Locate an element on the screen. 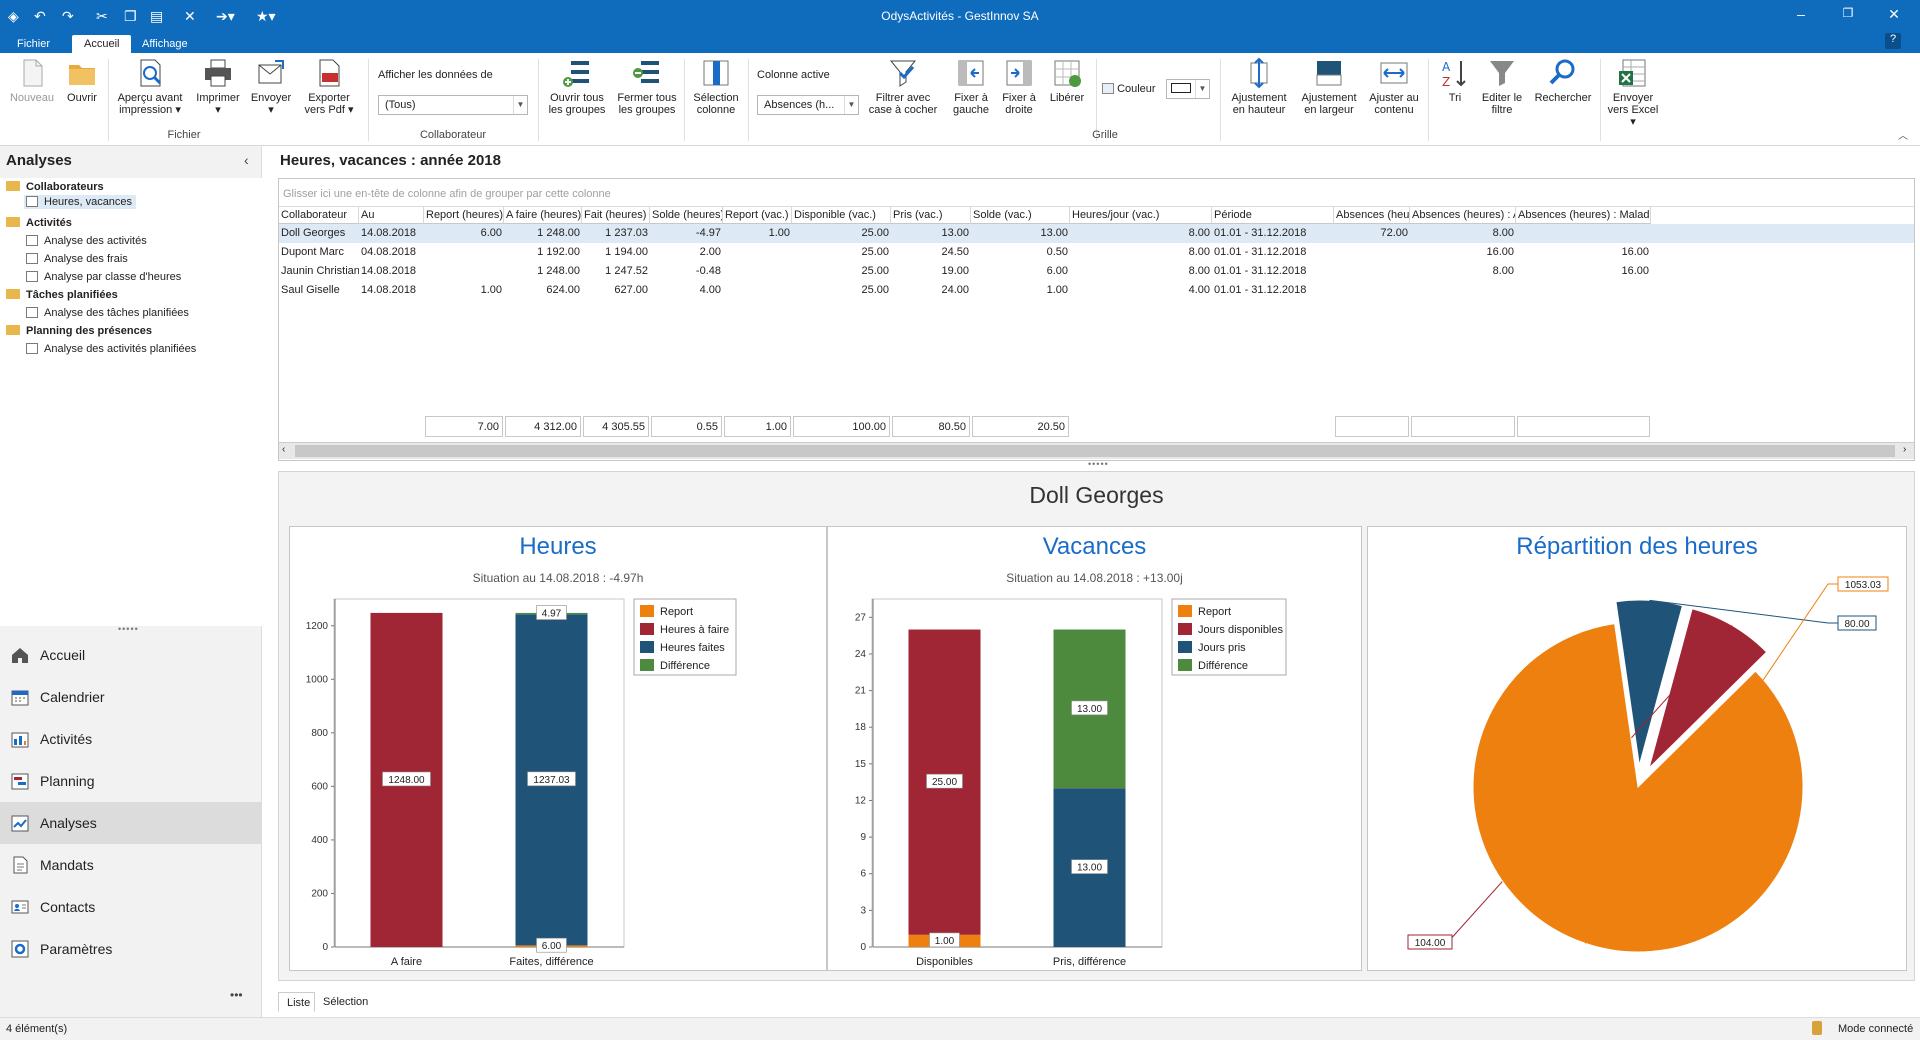 This screenshot has height=1040, width=1920. column-header: Collaborateur is located at coordinates (319, 215).